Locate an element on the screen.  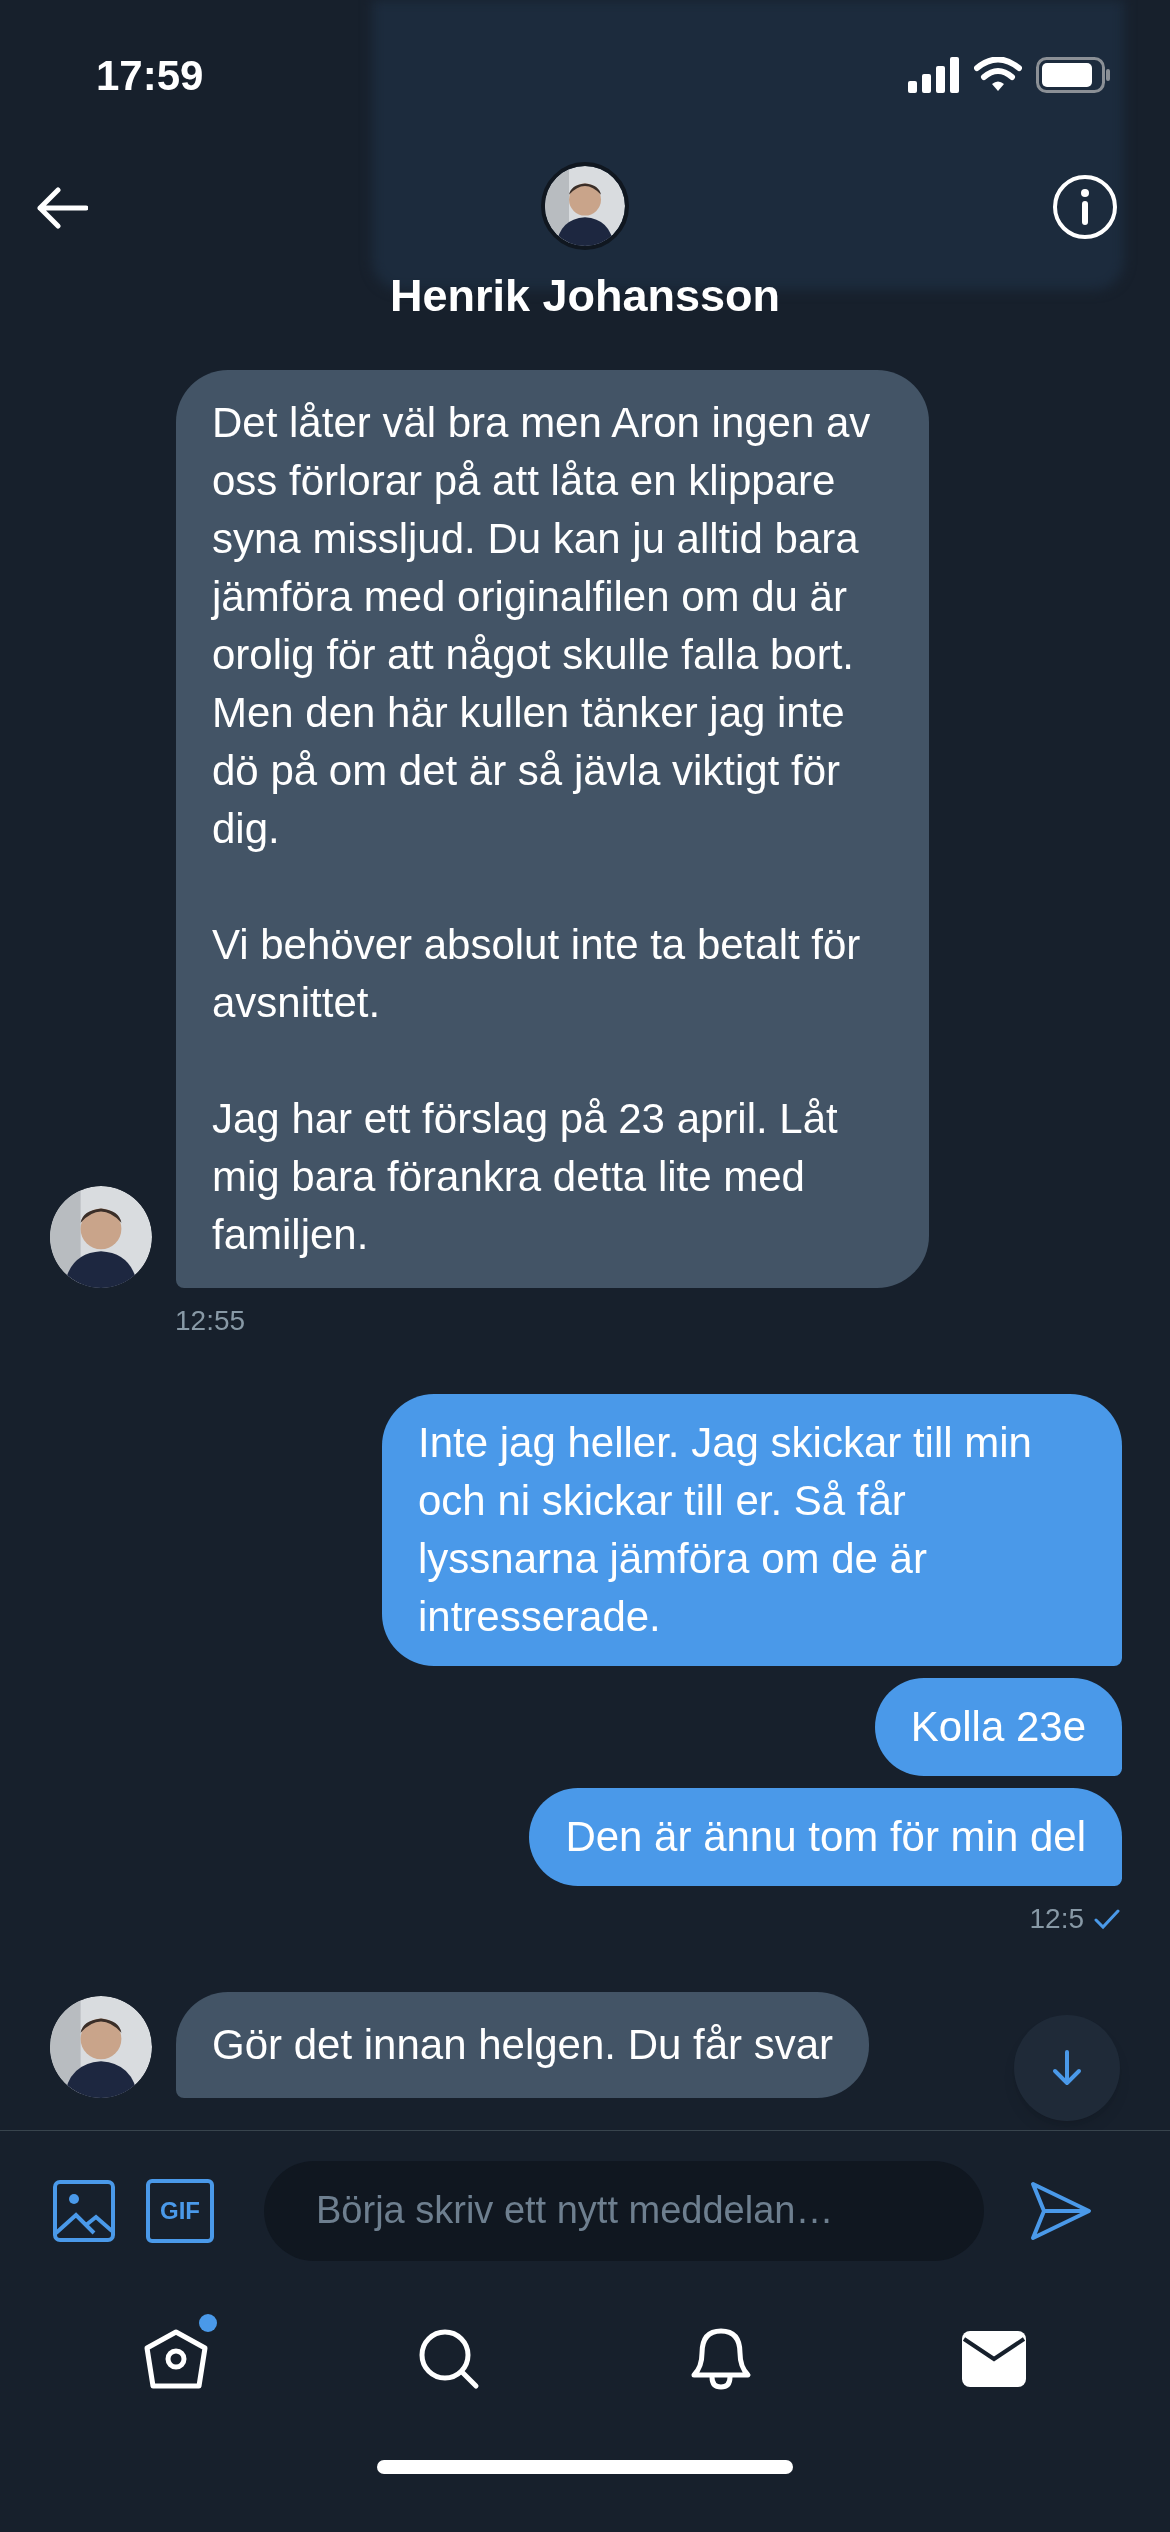
signal-icon is located at coordinates (934, 75).